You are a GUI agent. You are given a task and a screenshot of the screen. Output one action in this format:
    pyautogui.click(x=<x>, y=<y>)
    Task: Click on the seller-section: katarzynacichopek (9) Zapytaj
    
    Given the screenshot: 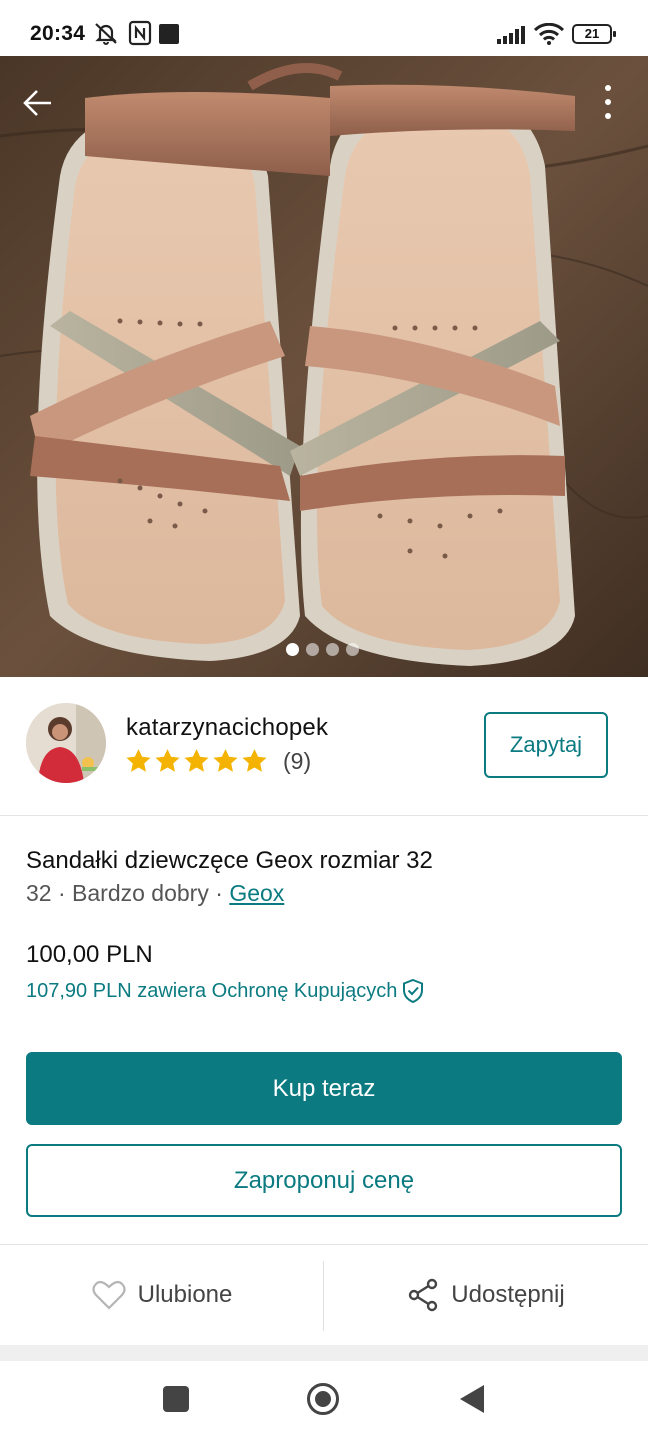 What is the action you would take?
    pyautogui.click(x=324, y=746)
    